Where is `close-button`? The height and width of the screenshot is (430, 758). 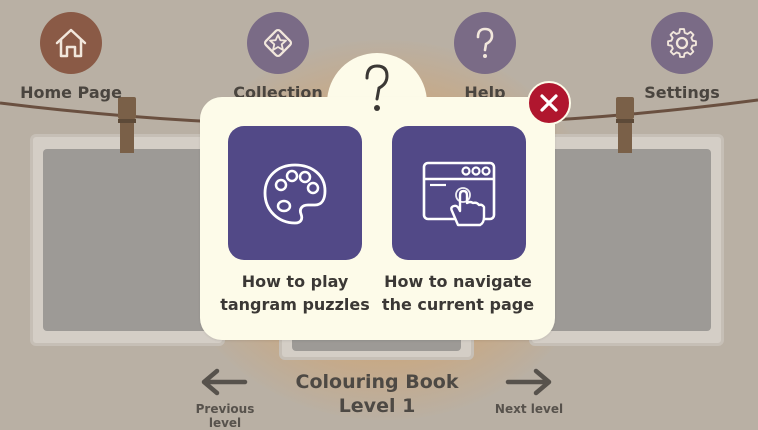 close-button is located at coordinates (549, 103).